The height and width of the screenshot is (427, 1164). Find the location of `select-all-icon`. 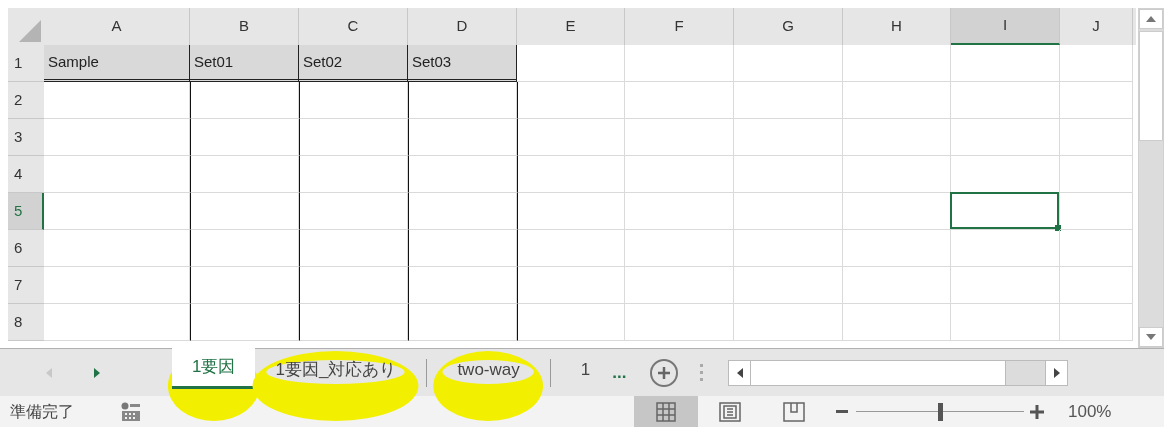

select-all-icon is located at coordinates (30, 31).